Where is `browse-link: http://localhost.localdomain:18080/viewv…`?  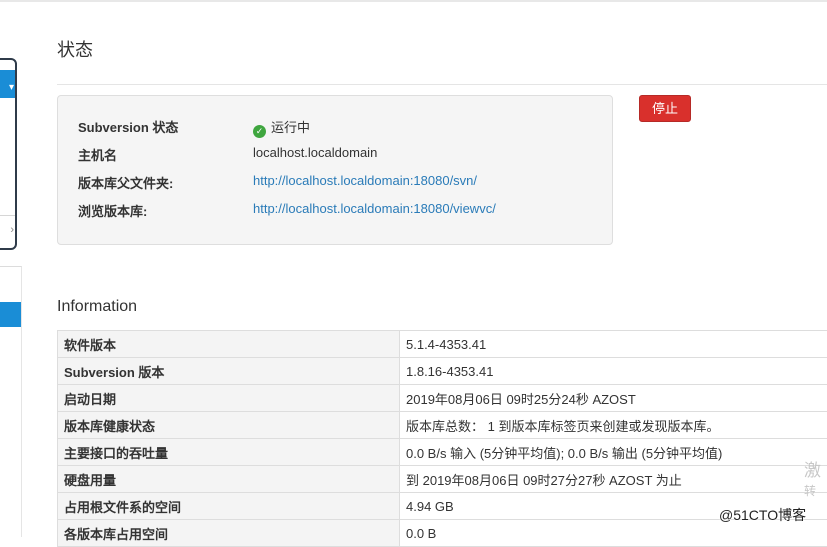
browse-link: http://localhost.localdomain:18080/viewv… is located at coordinates (374, 208).